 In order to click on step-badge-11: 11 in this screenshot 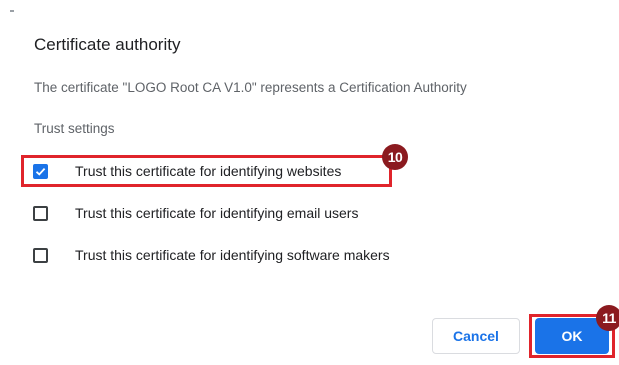, I will do `click(607, 318)`.